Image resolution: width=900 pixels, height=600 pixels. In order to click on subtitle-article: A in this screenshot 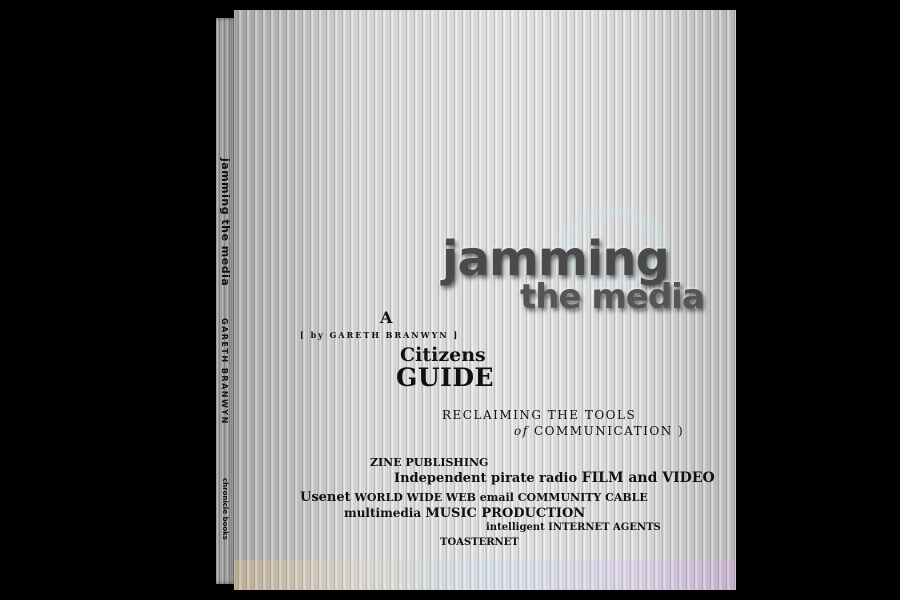, I will do `click(386, 317)`.